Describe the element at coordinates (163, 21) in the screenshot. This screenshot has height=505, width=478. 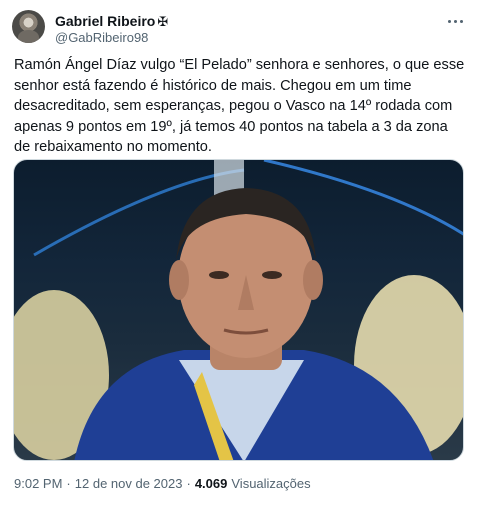
I see `cross-symbol-icon: ✠` at that location.